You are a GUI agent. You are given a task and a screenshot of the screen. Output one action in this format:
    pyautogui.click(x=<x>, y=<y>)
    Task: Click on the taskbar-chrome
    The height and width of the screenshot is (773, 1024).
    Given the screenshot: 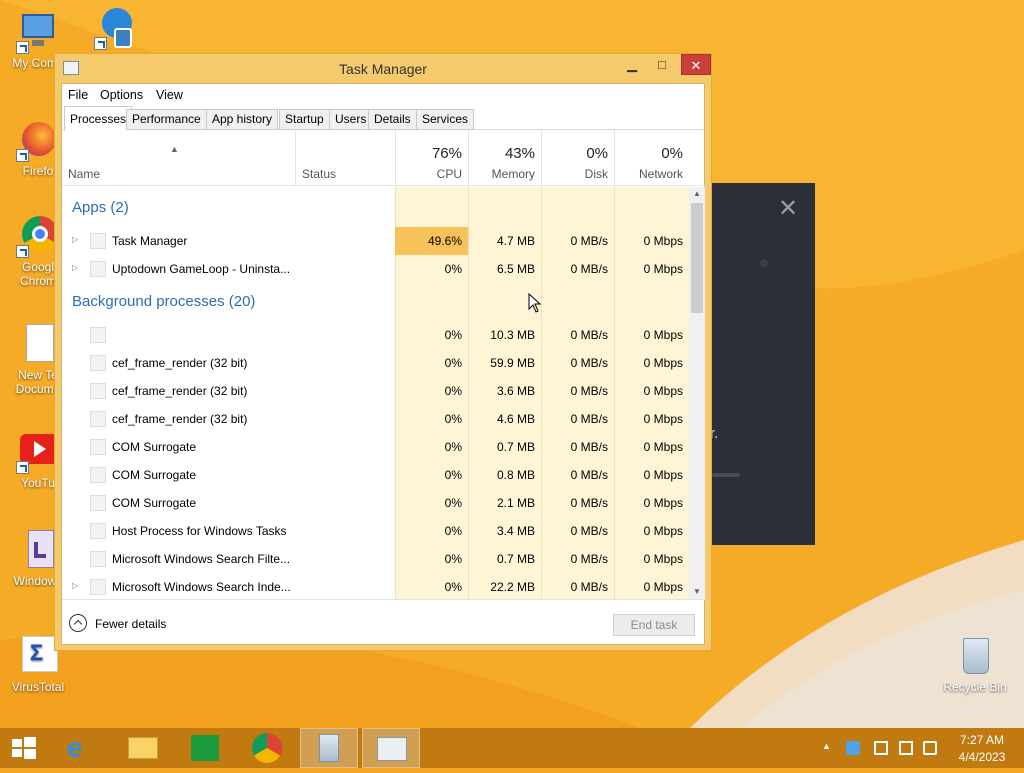 What is the action you would take?
    pyautogui.click(x=267, y=748)
    